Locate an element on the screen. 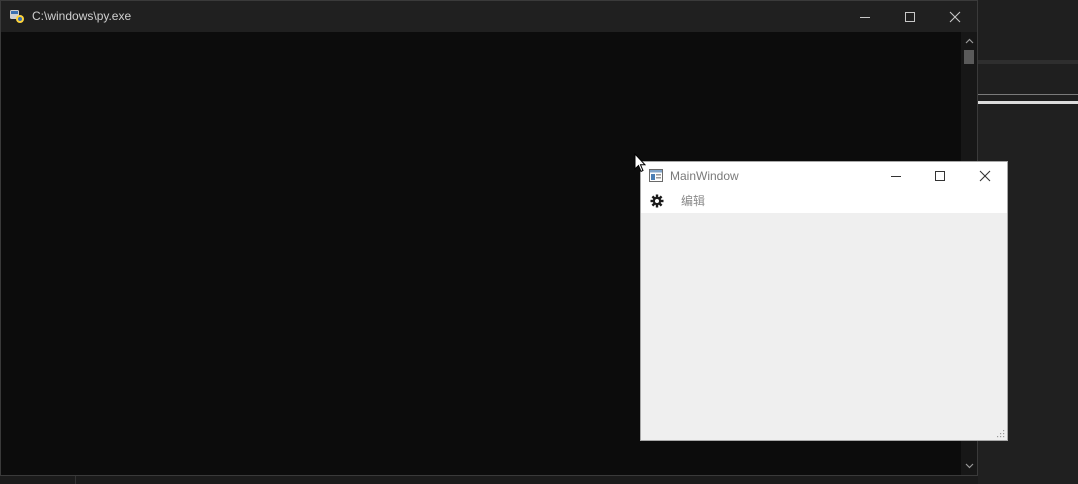 The width and height of the screenshot is (1078, 484). console-minimize-button is located at coordinates (865, 16).